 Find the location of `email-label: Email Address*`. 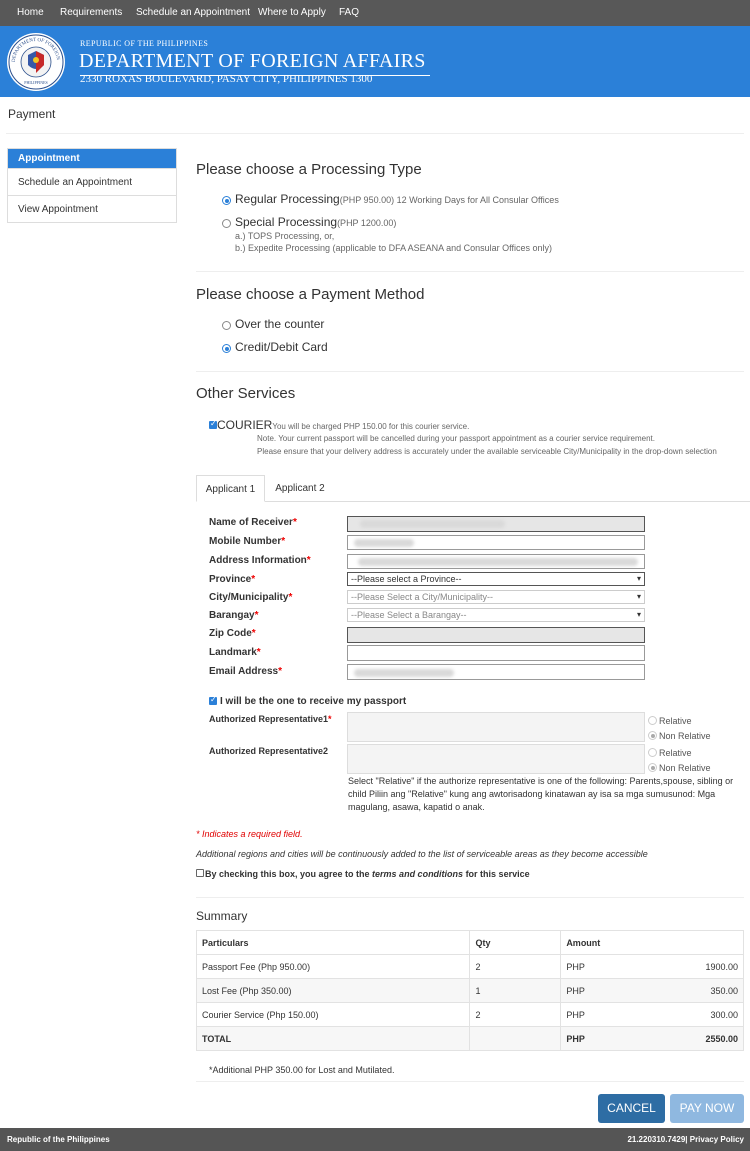

email-label: Email Address* is located at coordinates (246, 671).